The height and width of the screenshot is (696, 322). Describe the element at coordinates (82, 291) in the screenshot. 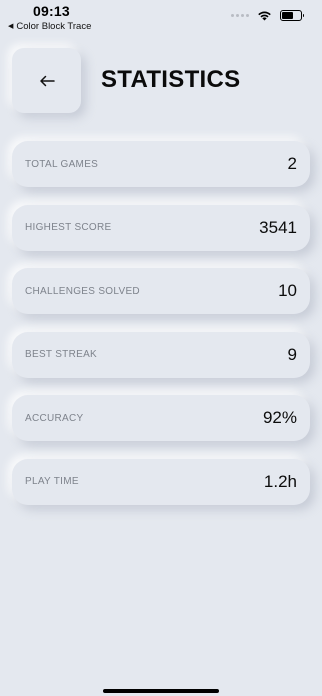

I see `stat-label: CHALLENGES SOLVED` at that location.